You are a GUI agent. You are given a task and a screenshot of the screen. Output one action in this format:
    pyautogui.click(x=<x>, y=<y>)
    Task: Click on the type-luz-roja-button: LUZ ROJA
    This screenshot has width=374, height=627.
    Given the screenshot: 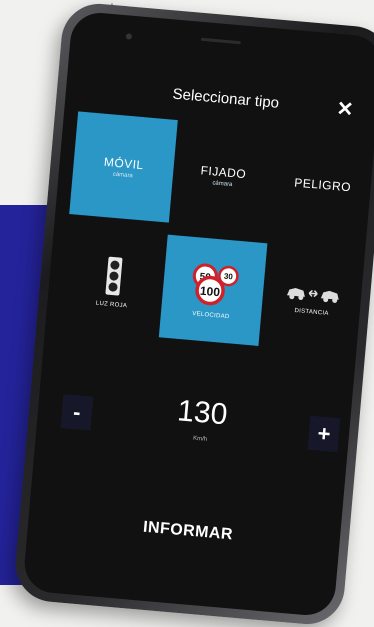 What is the action you would take?
    pyautogui.click(x=113, y=281)
    